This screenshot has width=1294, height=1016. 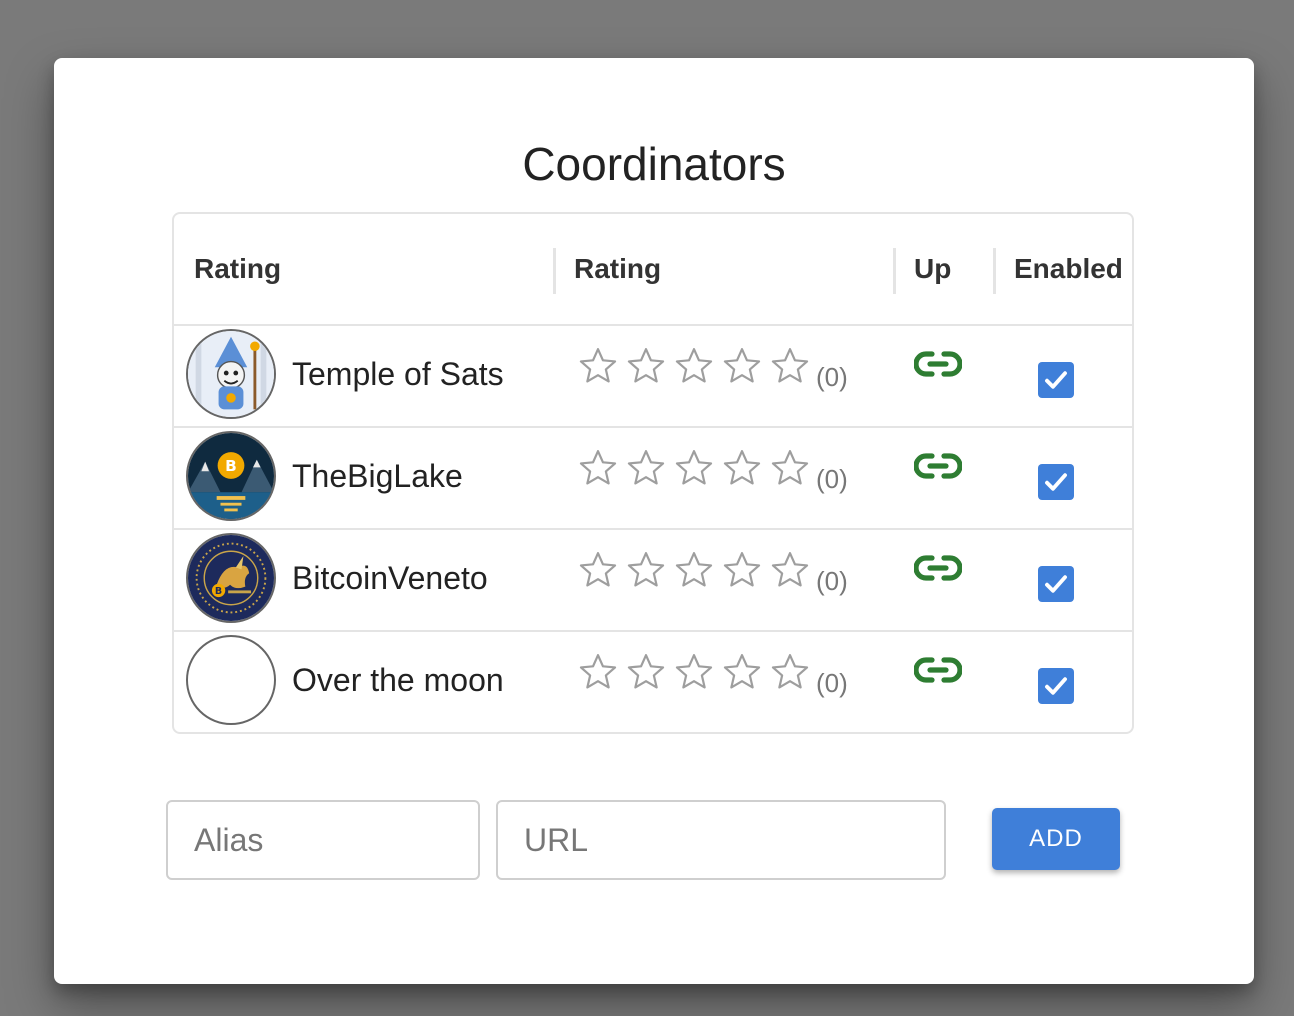 I want to click on url-field, so click(x=721, y=840).